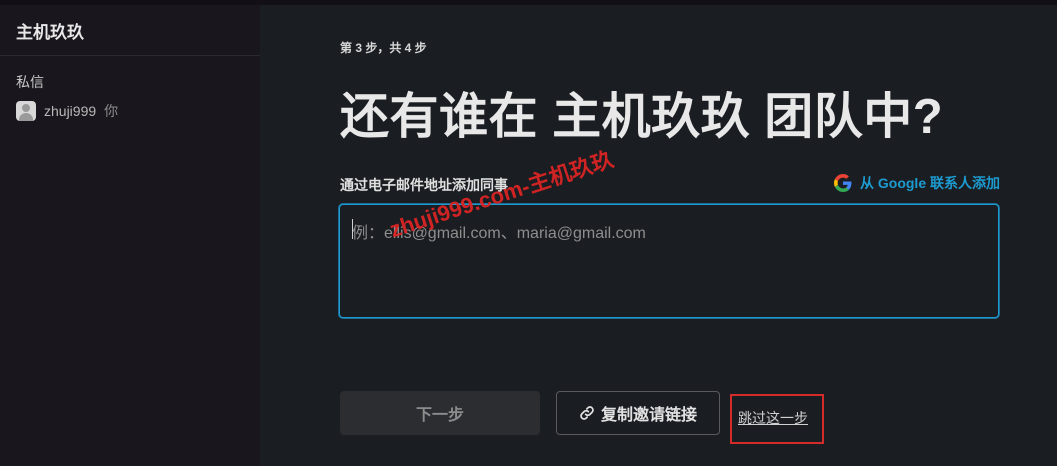 The image size is (1057, 466). I want to click on dm-item-self: zhuji999 你, so click(138, 111).